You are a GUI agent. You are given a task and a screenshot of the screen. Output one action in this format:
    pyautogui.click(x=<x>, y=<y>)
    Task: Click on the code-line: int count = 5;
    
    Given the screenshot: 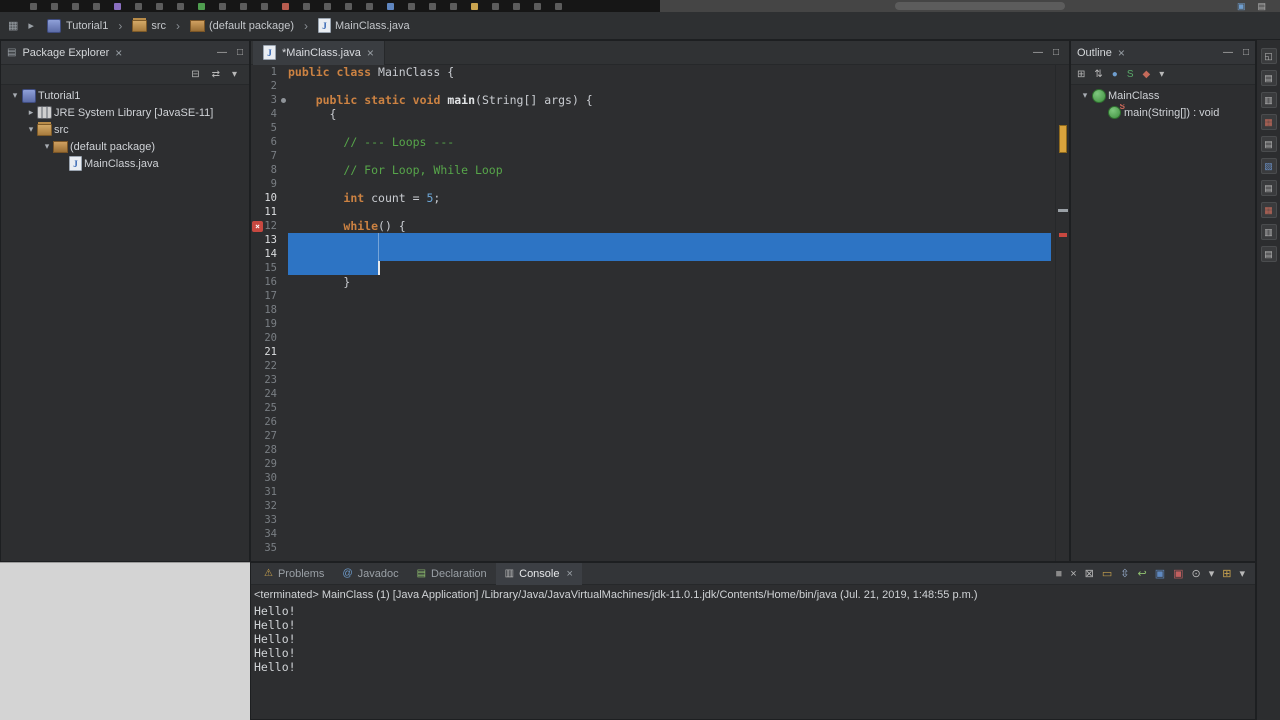 What is the action you would take?
    pyautogui.click(x=364, y=198)
    